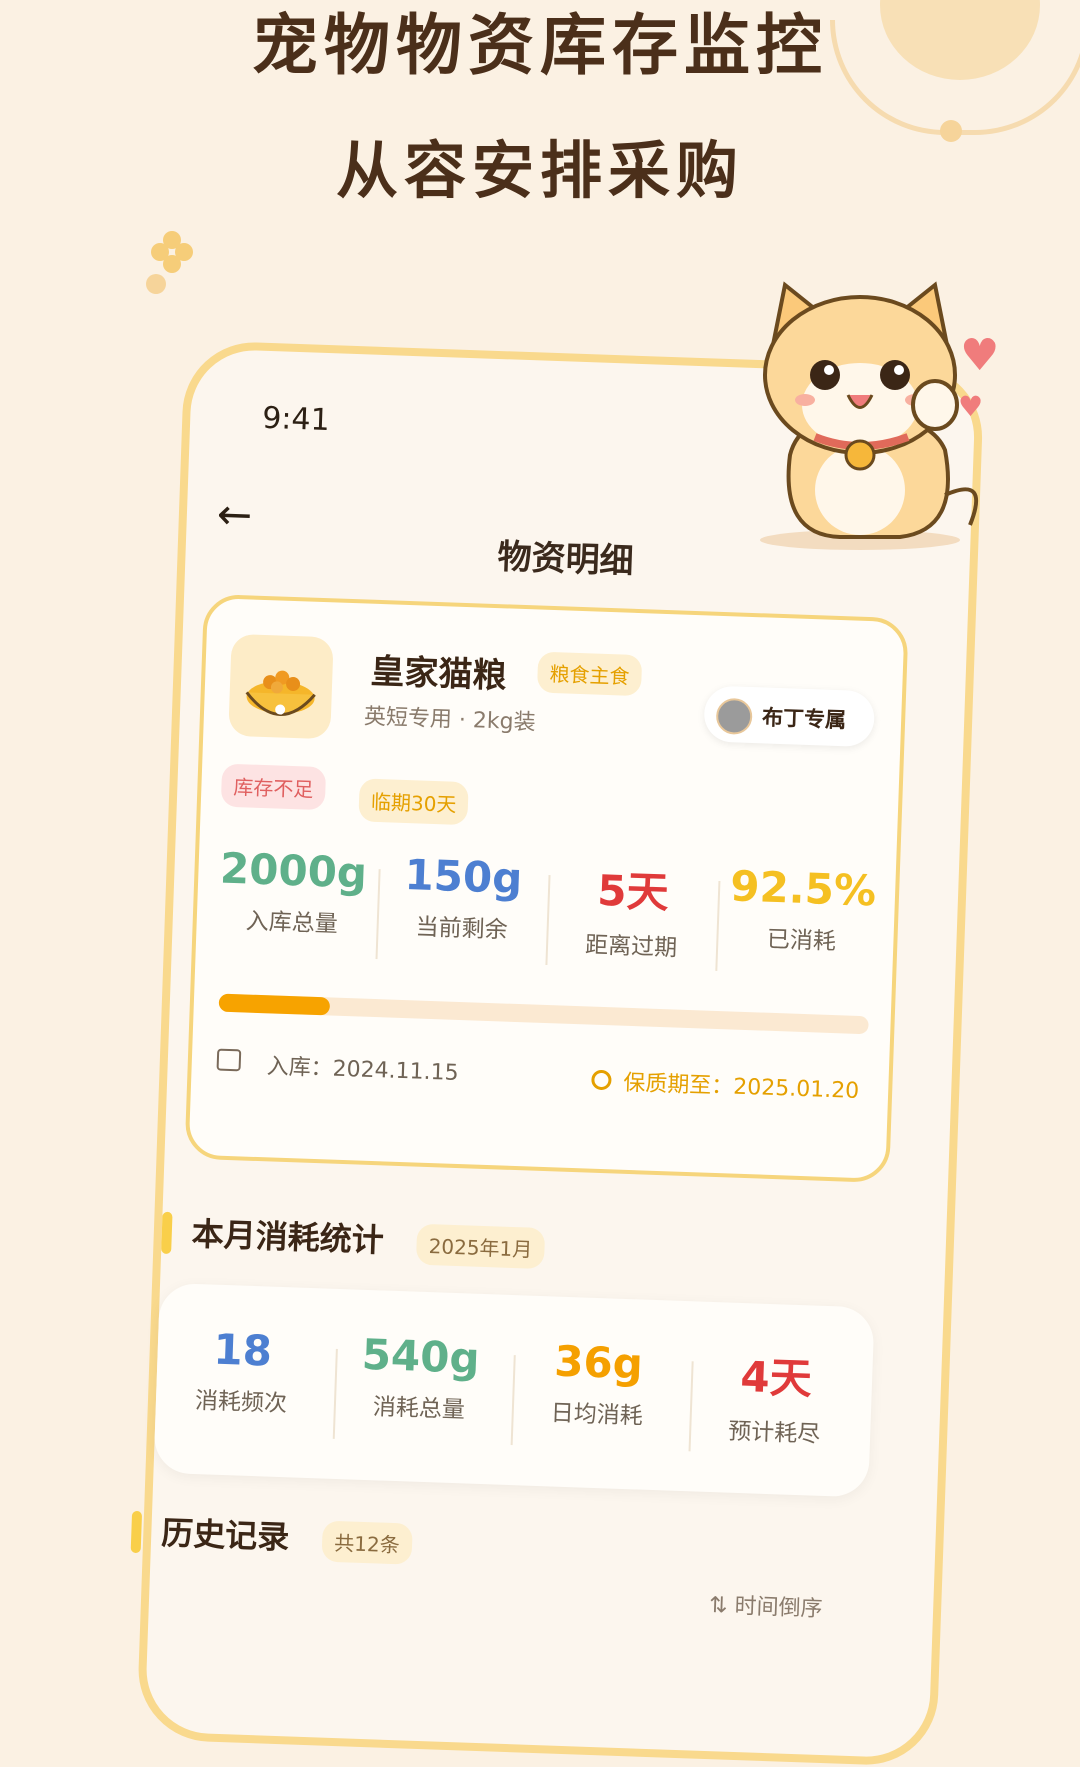  What do you see at coordinates (462, 929) in the screenshot?
I see `stat-label: 当前剩余` at bounding box center [462, 929].